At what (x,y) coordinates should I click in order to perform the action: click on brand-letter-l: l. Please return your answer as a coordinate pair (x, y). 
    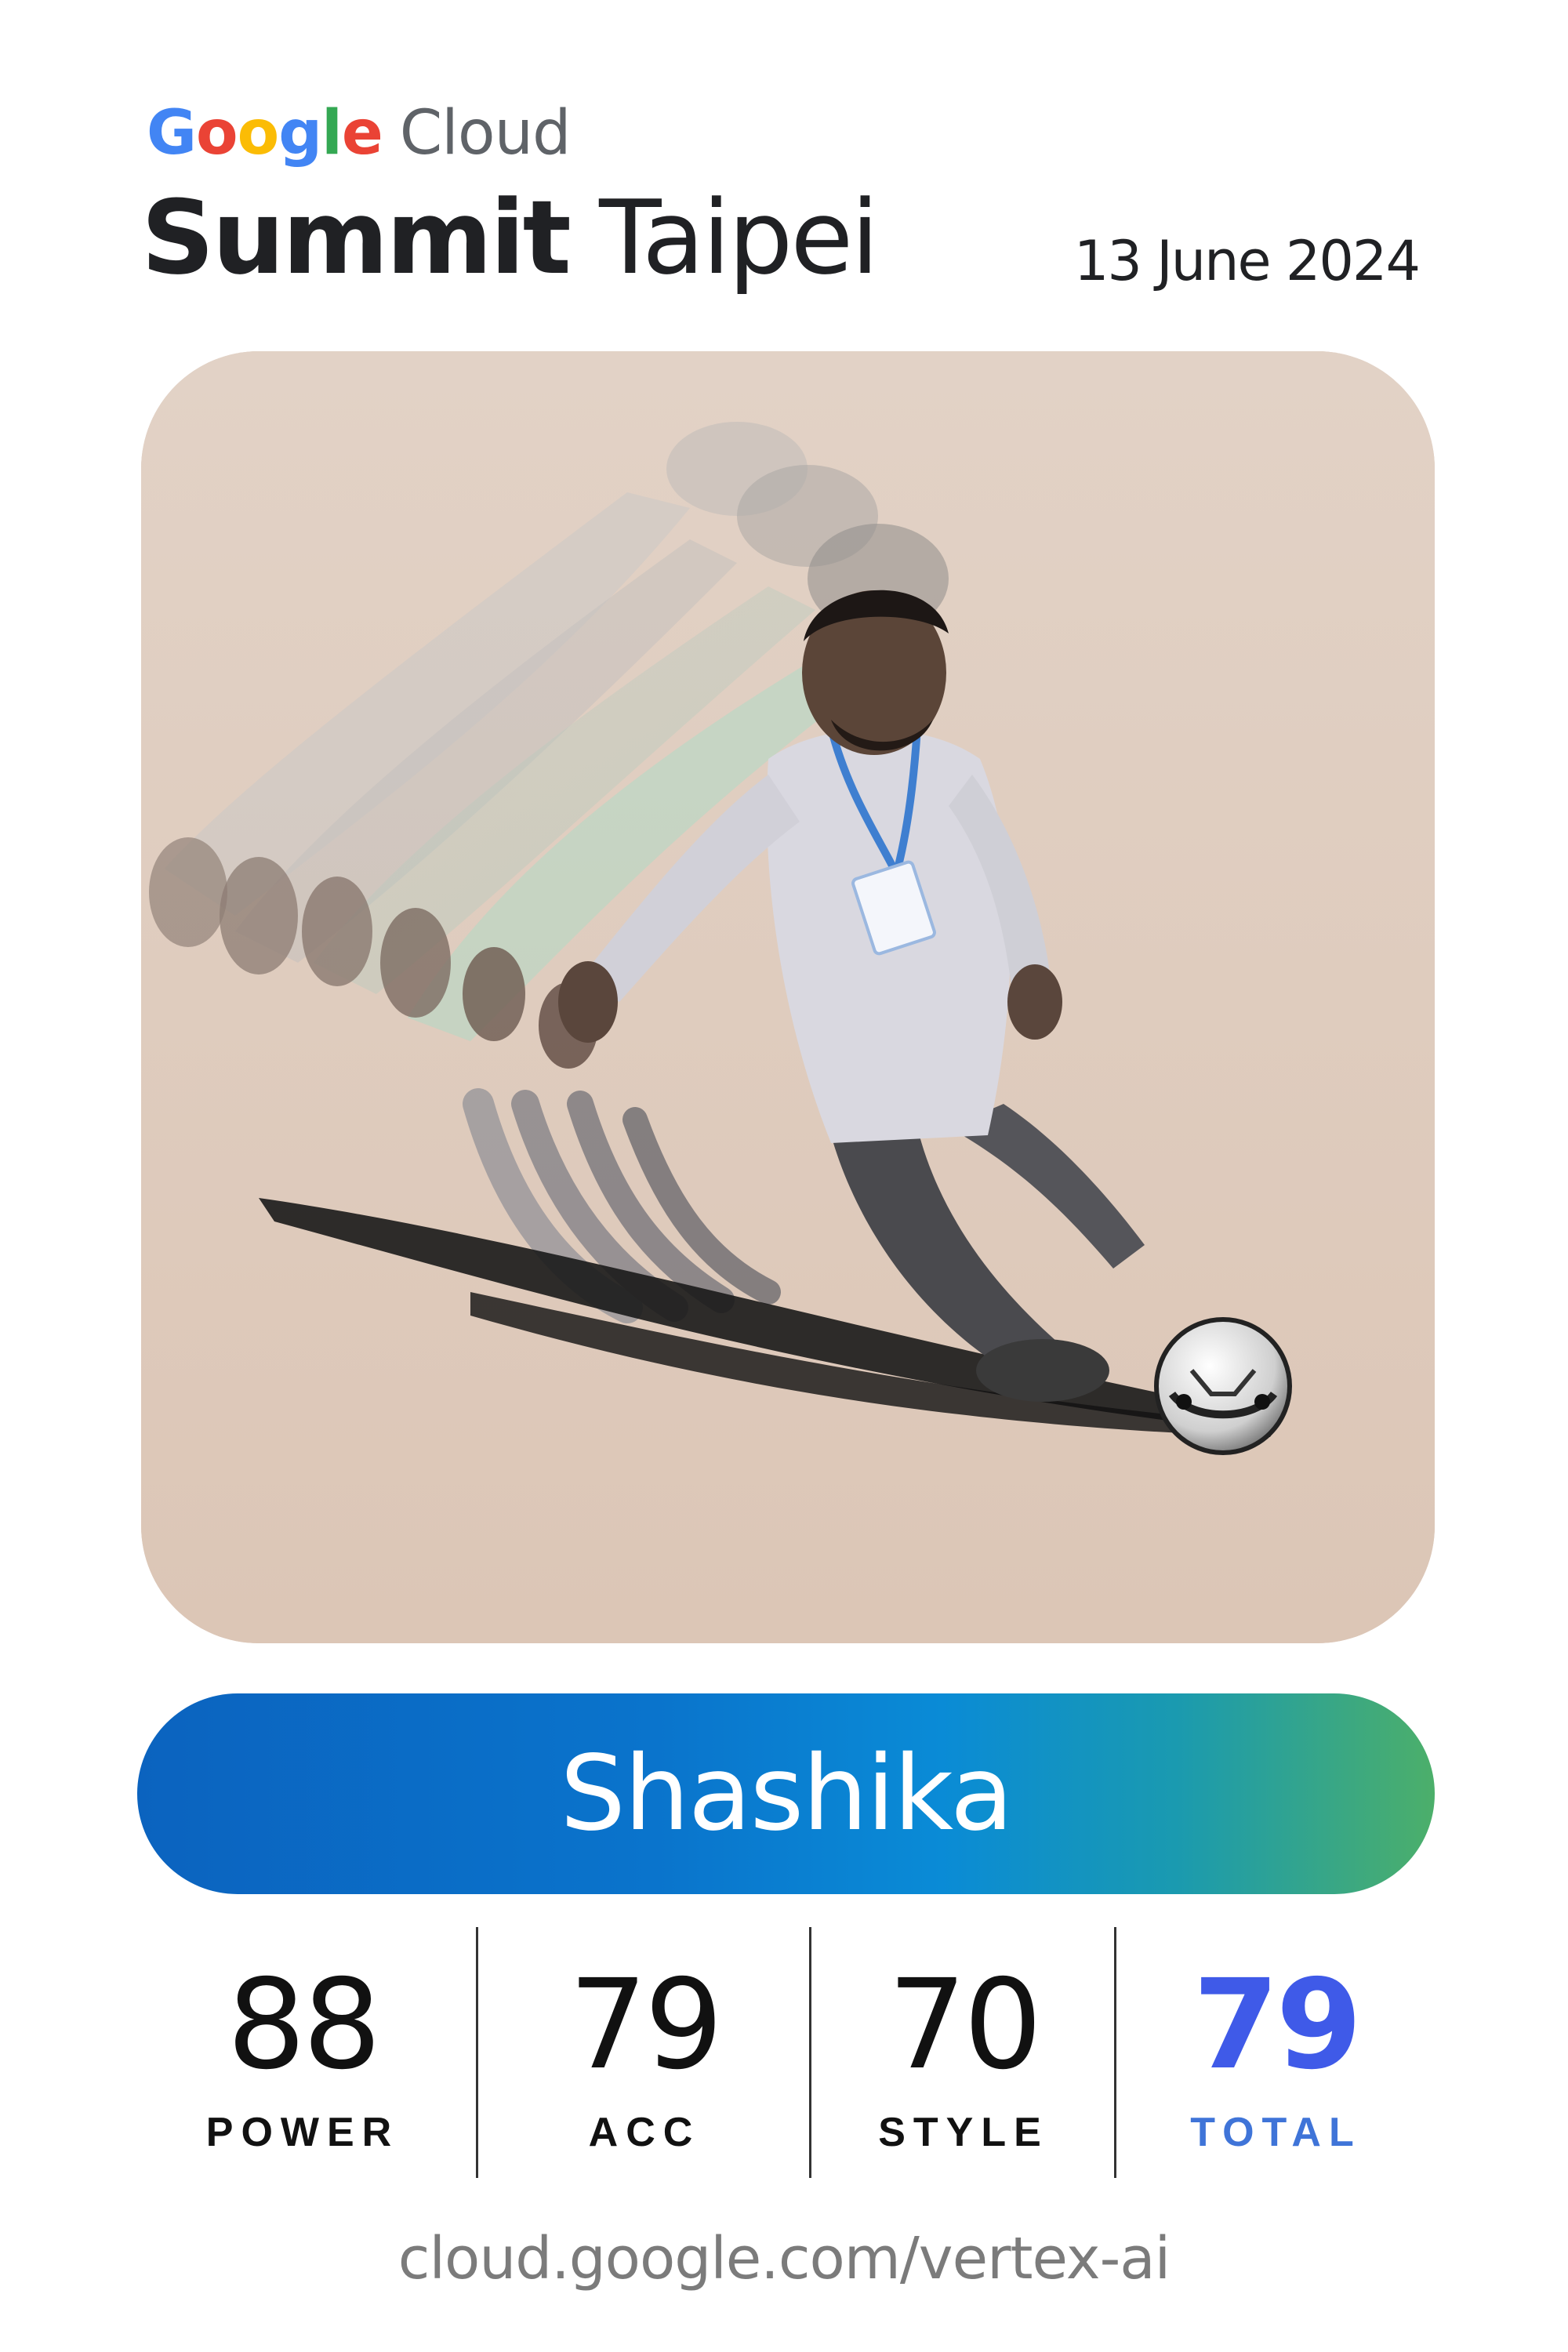
    Looking at the image, I should click on (332, 133).